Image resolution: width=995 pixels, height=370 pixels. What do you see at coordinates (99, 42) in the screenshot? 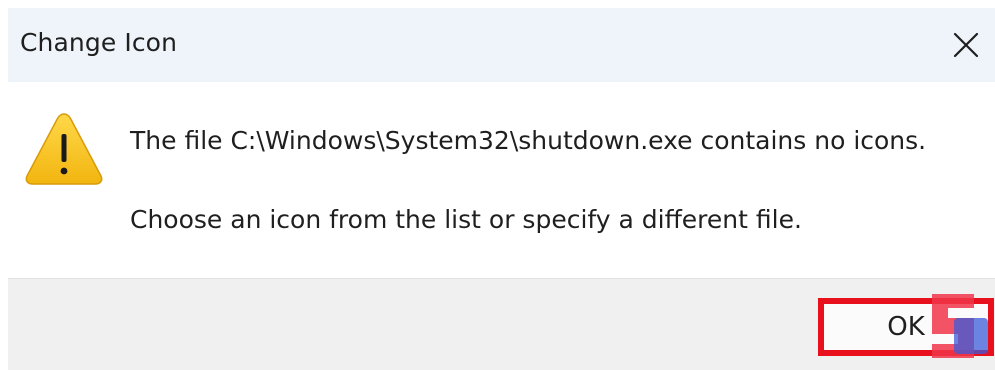
I see `window-title: Change Icon` at bounding box center [99, 42].